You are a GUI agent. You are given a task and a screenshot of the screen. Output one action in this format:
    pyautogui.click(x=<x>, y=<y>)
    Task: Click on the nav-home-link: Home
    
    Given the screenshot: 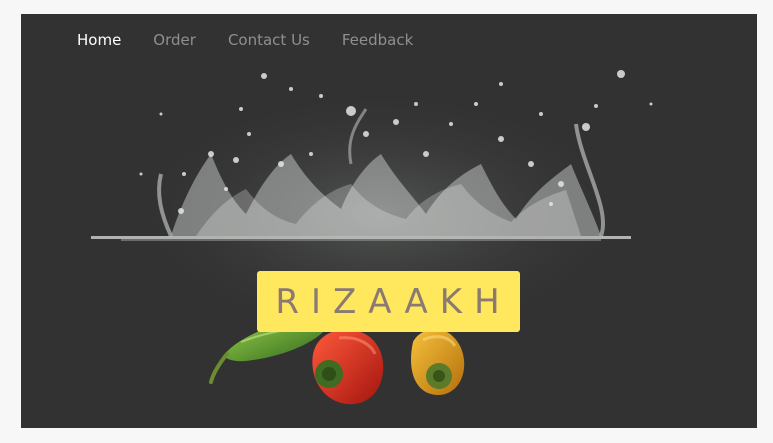 What is the action you would take?
    pyautogui.click(x=99, y=40)
    